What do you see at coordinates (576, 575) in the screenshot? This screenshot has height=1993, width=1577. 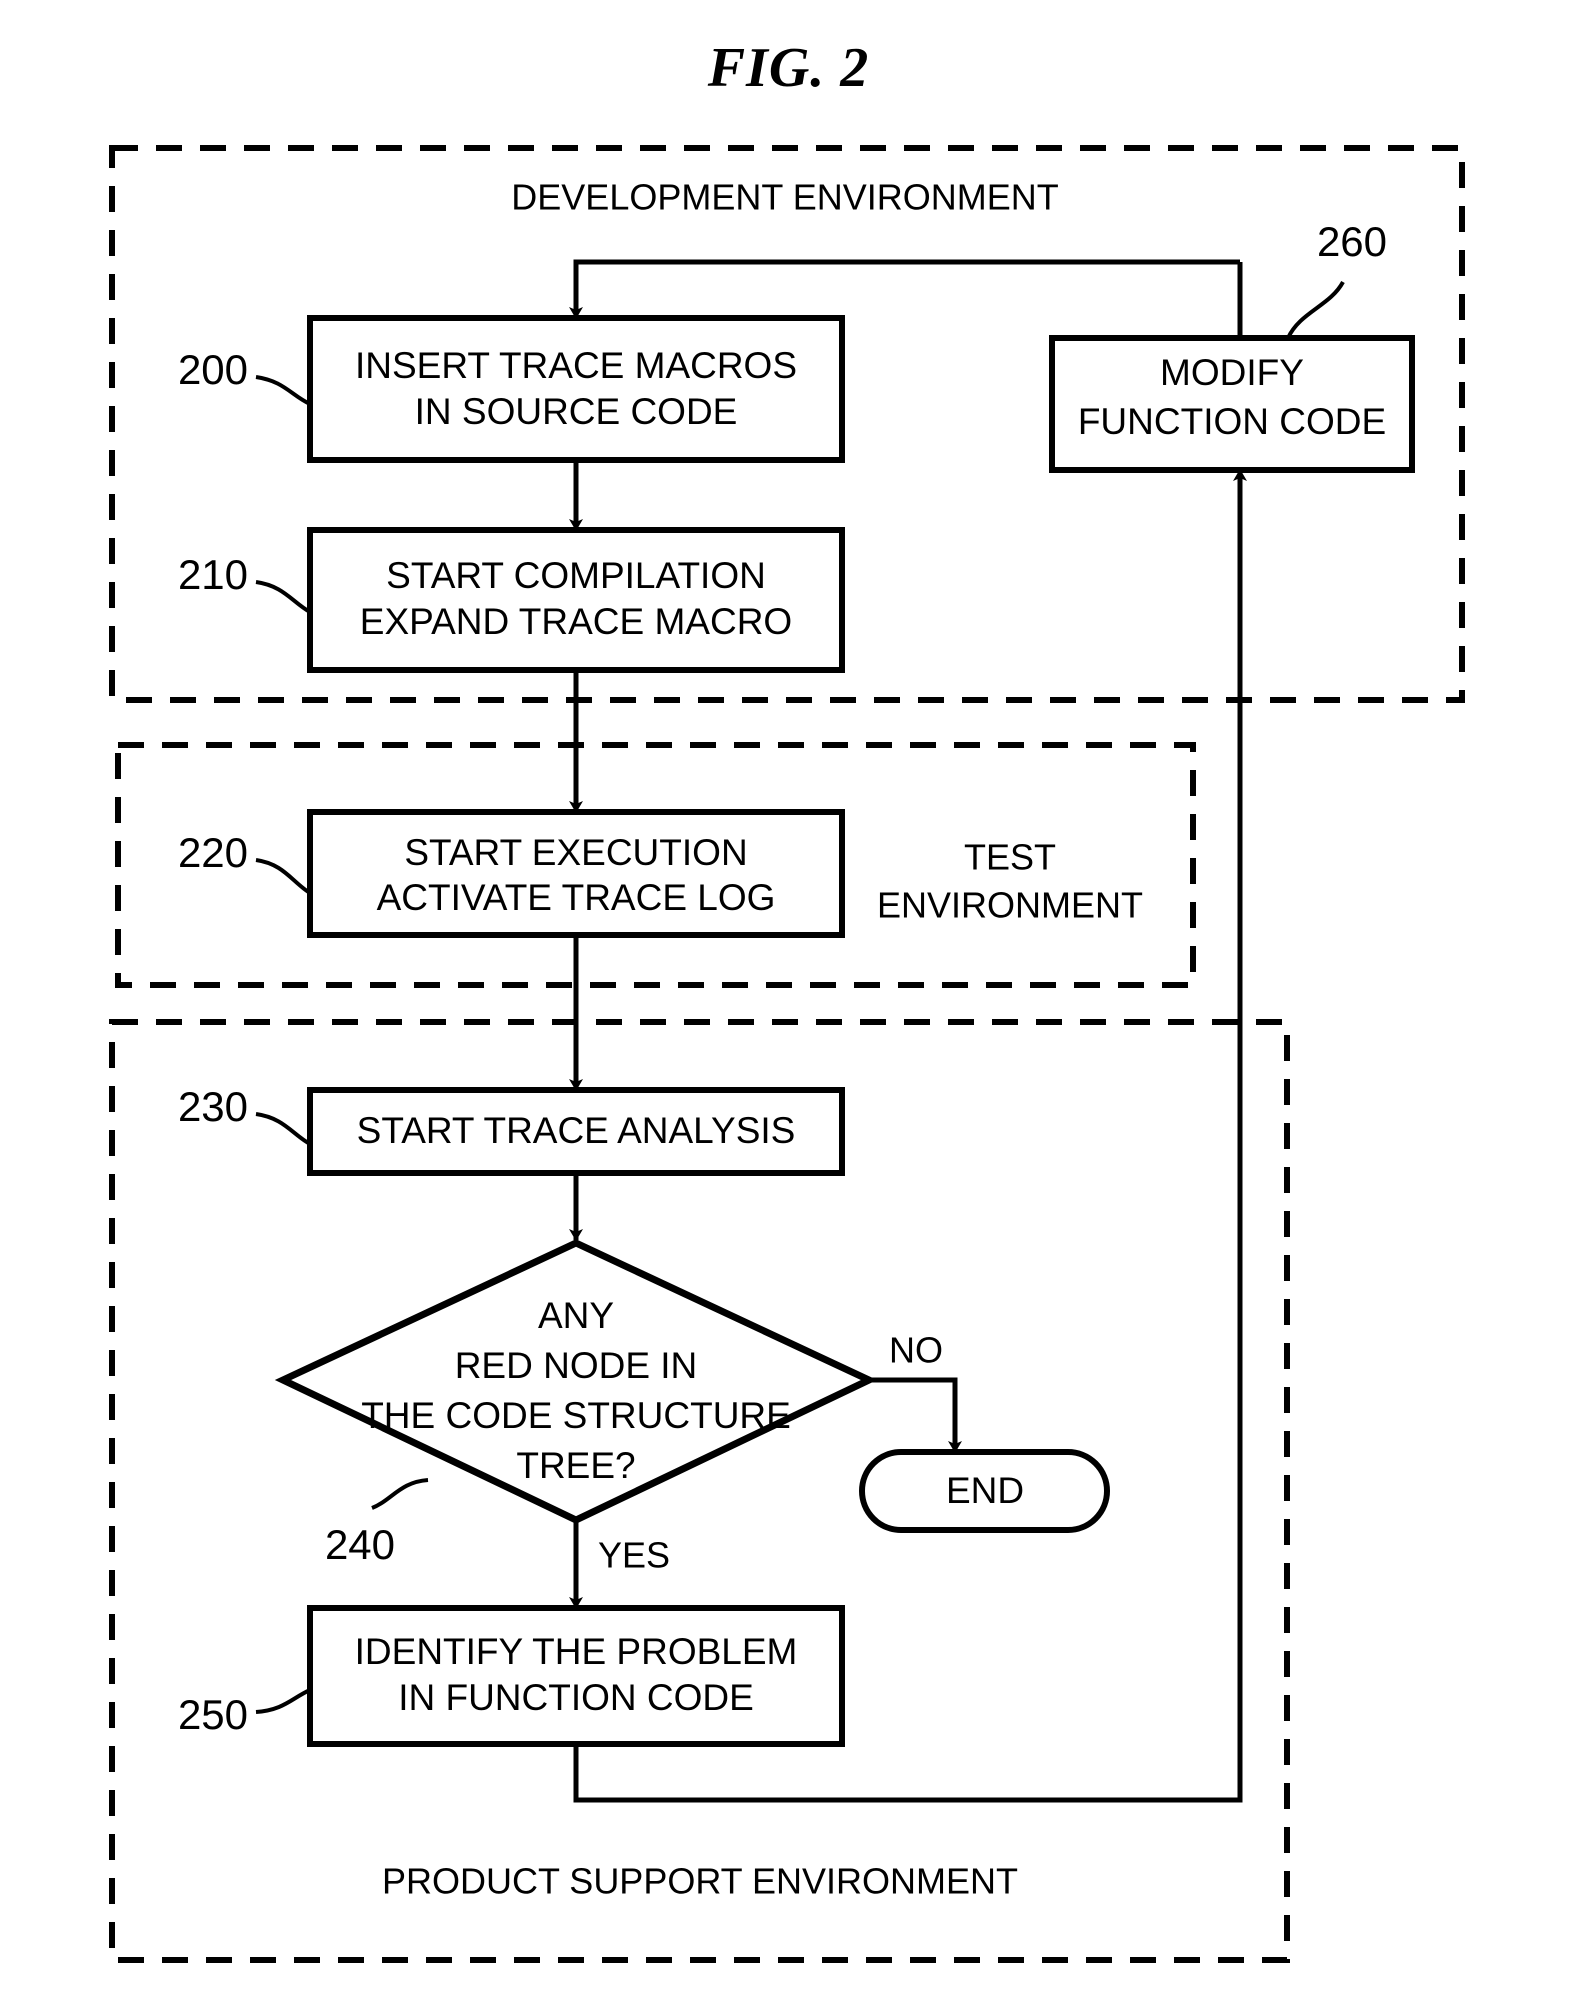 I see `node-210-label-line1: START COMPILATION` at bounding box center [576, 575].